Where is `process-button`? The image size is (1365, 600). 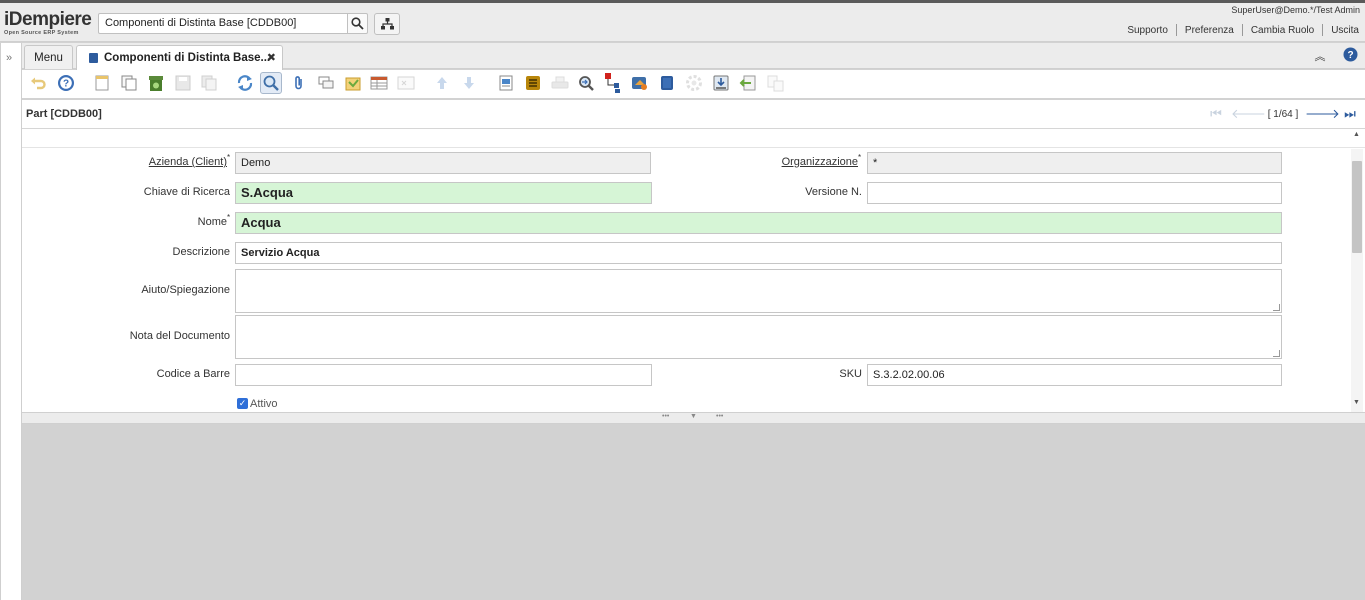
process-button is located at coordinates (694, 83).